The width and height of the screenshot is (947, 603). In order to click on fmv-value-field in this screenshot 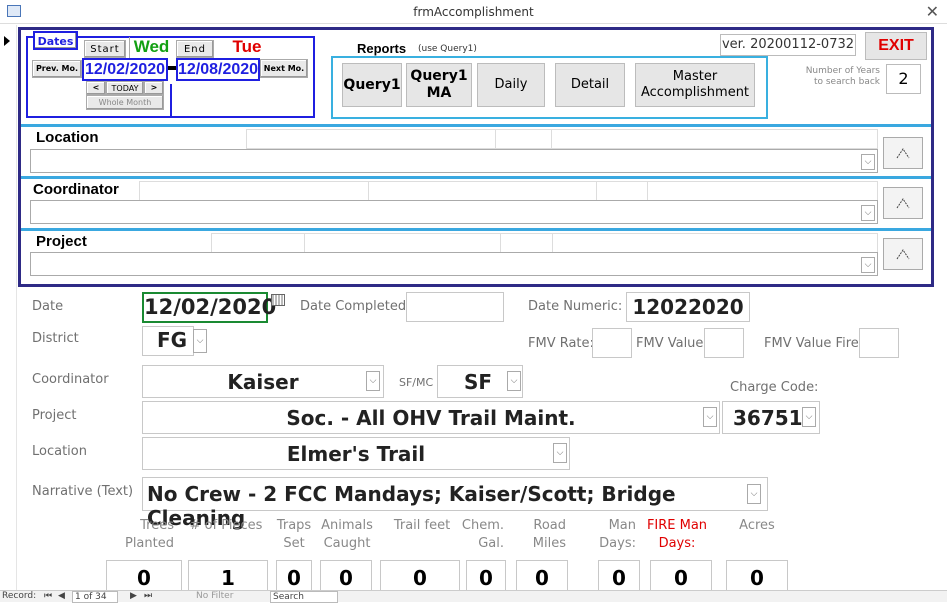, I will do `click(724, 343)`.